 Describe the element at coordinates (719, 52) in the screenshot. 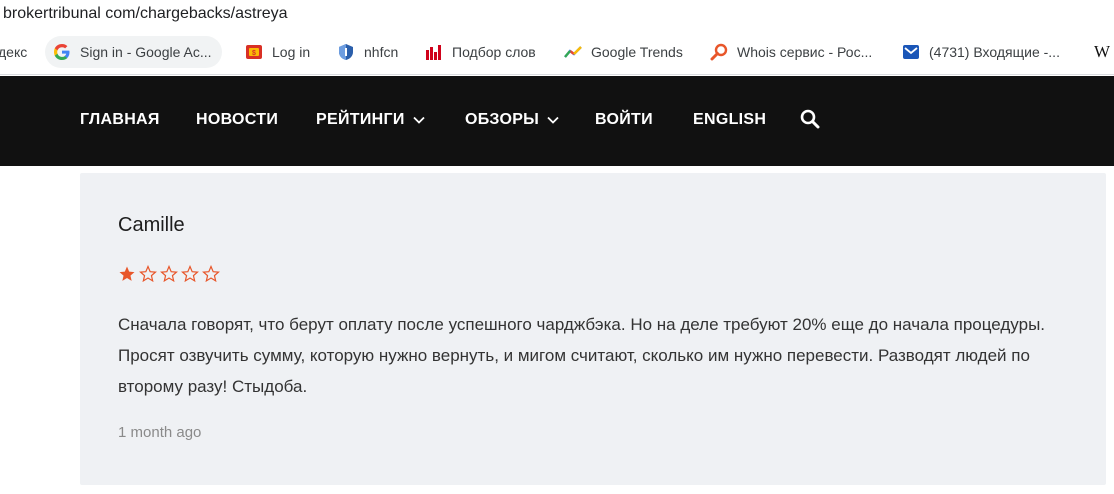

I see `magnifier-icon` at that location.